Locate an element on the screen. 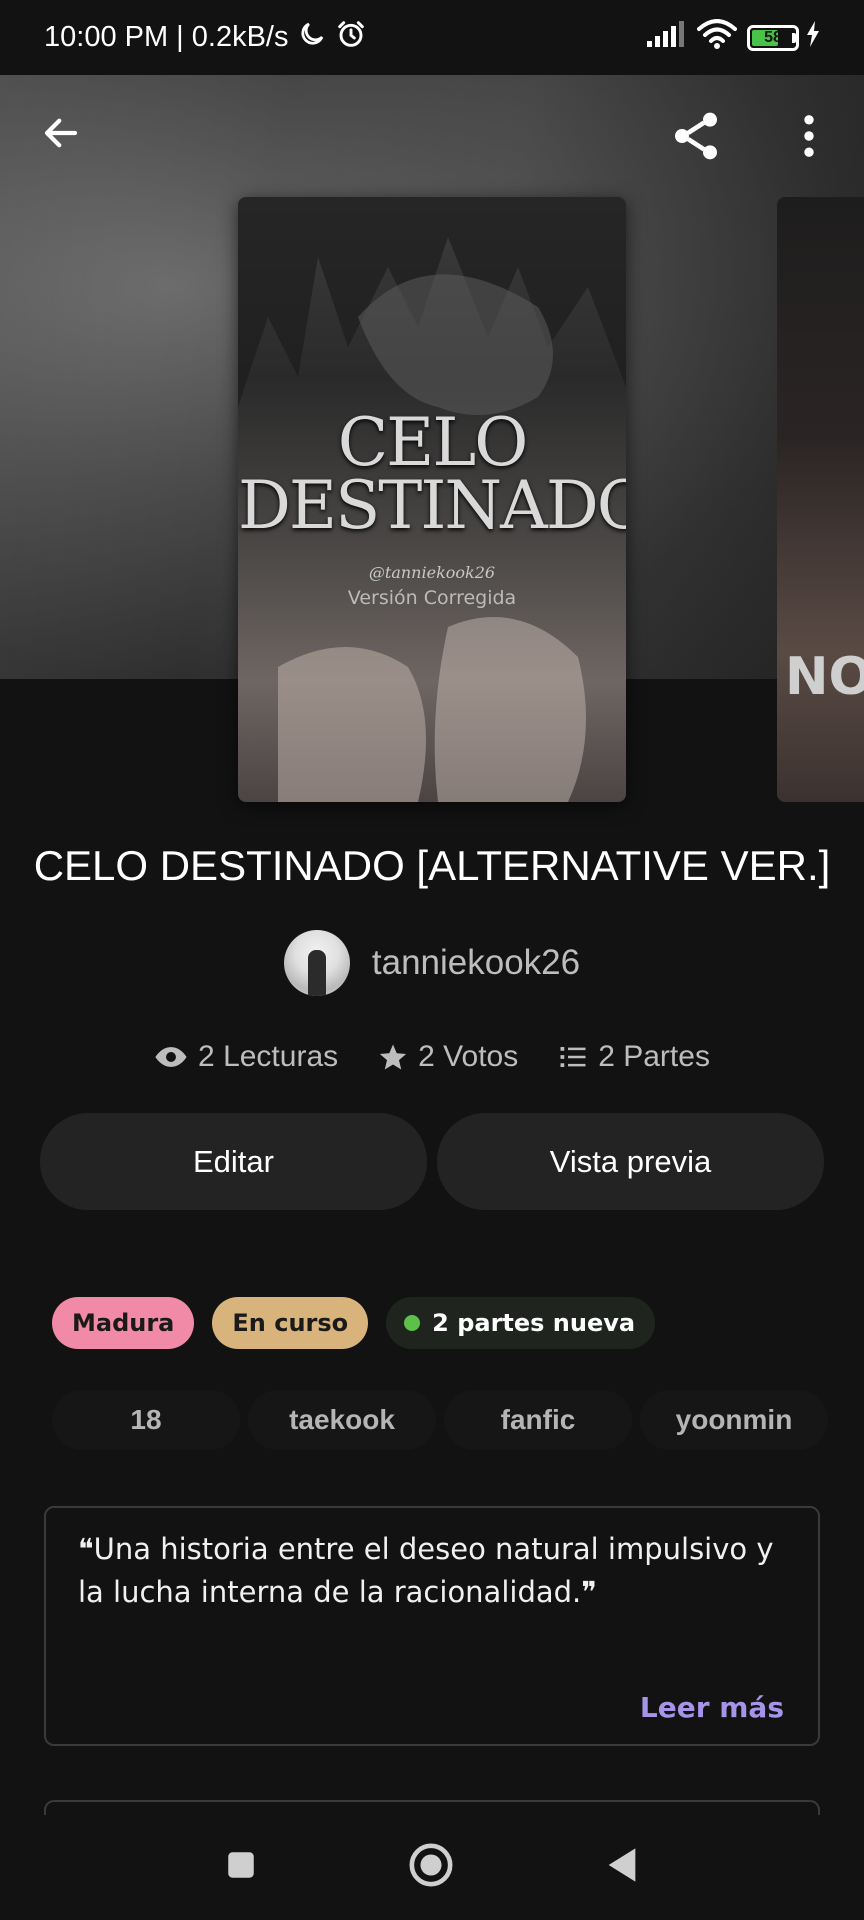 The image size is (864, 1920). charging-icon is located at coordinates (813, 37).